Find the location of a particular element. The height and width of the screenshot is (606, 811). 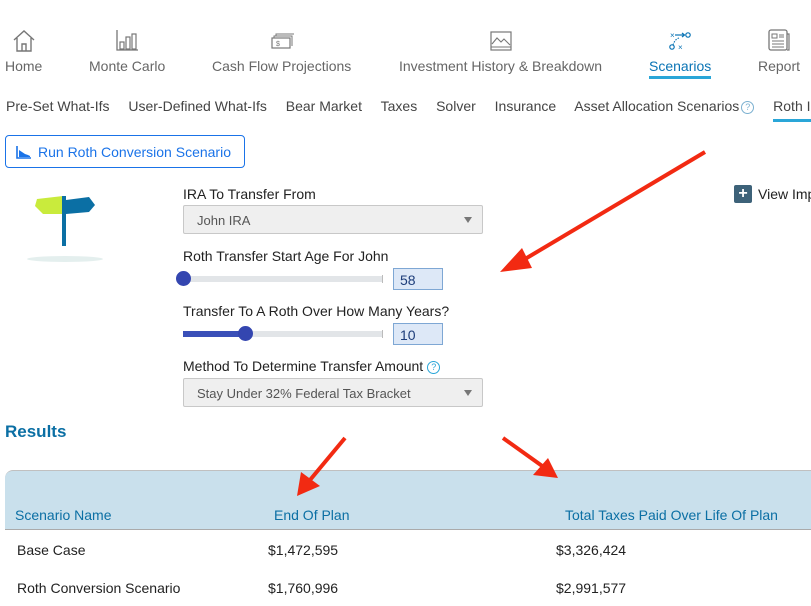

years-label: Transfer To A Roth Over How Many Years? is located at coordinates (316, 311).